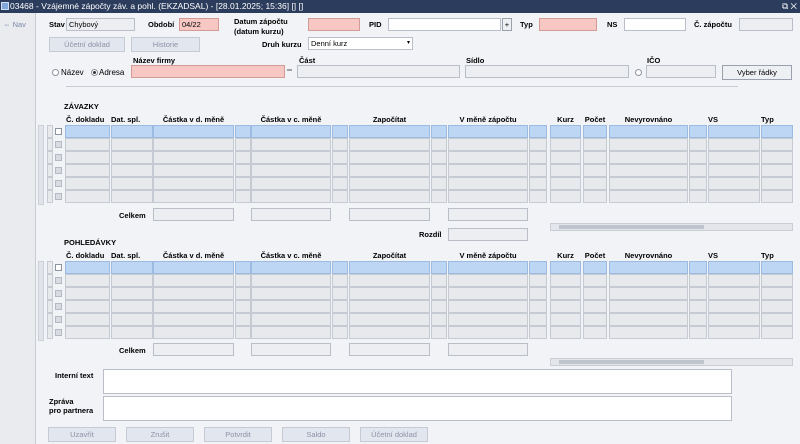 The image size is (800, 444). Describe the element at coordinates (238, 434) in the screenshot. I see `potvrdit-button: Potvrdit` at that location.